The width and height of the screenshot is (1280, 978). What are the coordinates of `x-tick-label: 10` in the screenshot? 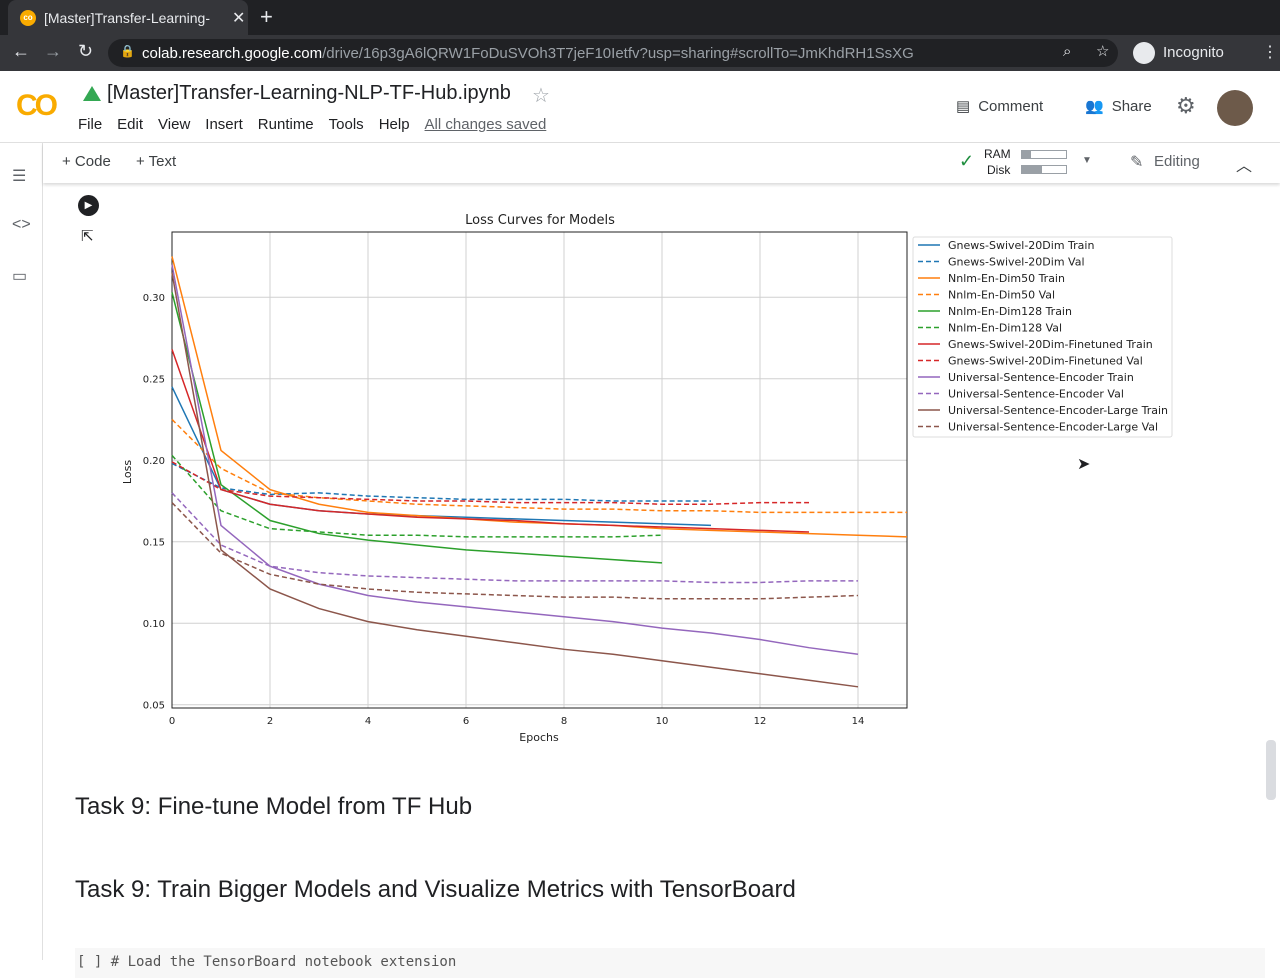 It's located at (662, 721).